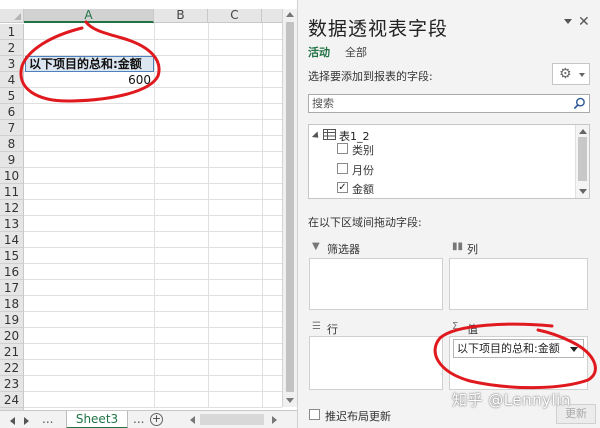 Image resolution: width=600 pixels, height=428 pixels. What do you see at coordinates (12, 80) in the screenshot?
I see `row-header: 4` at bounding box center [12, 80].